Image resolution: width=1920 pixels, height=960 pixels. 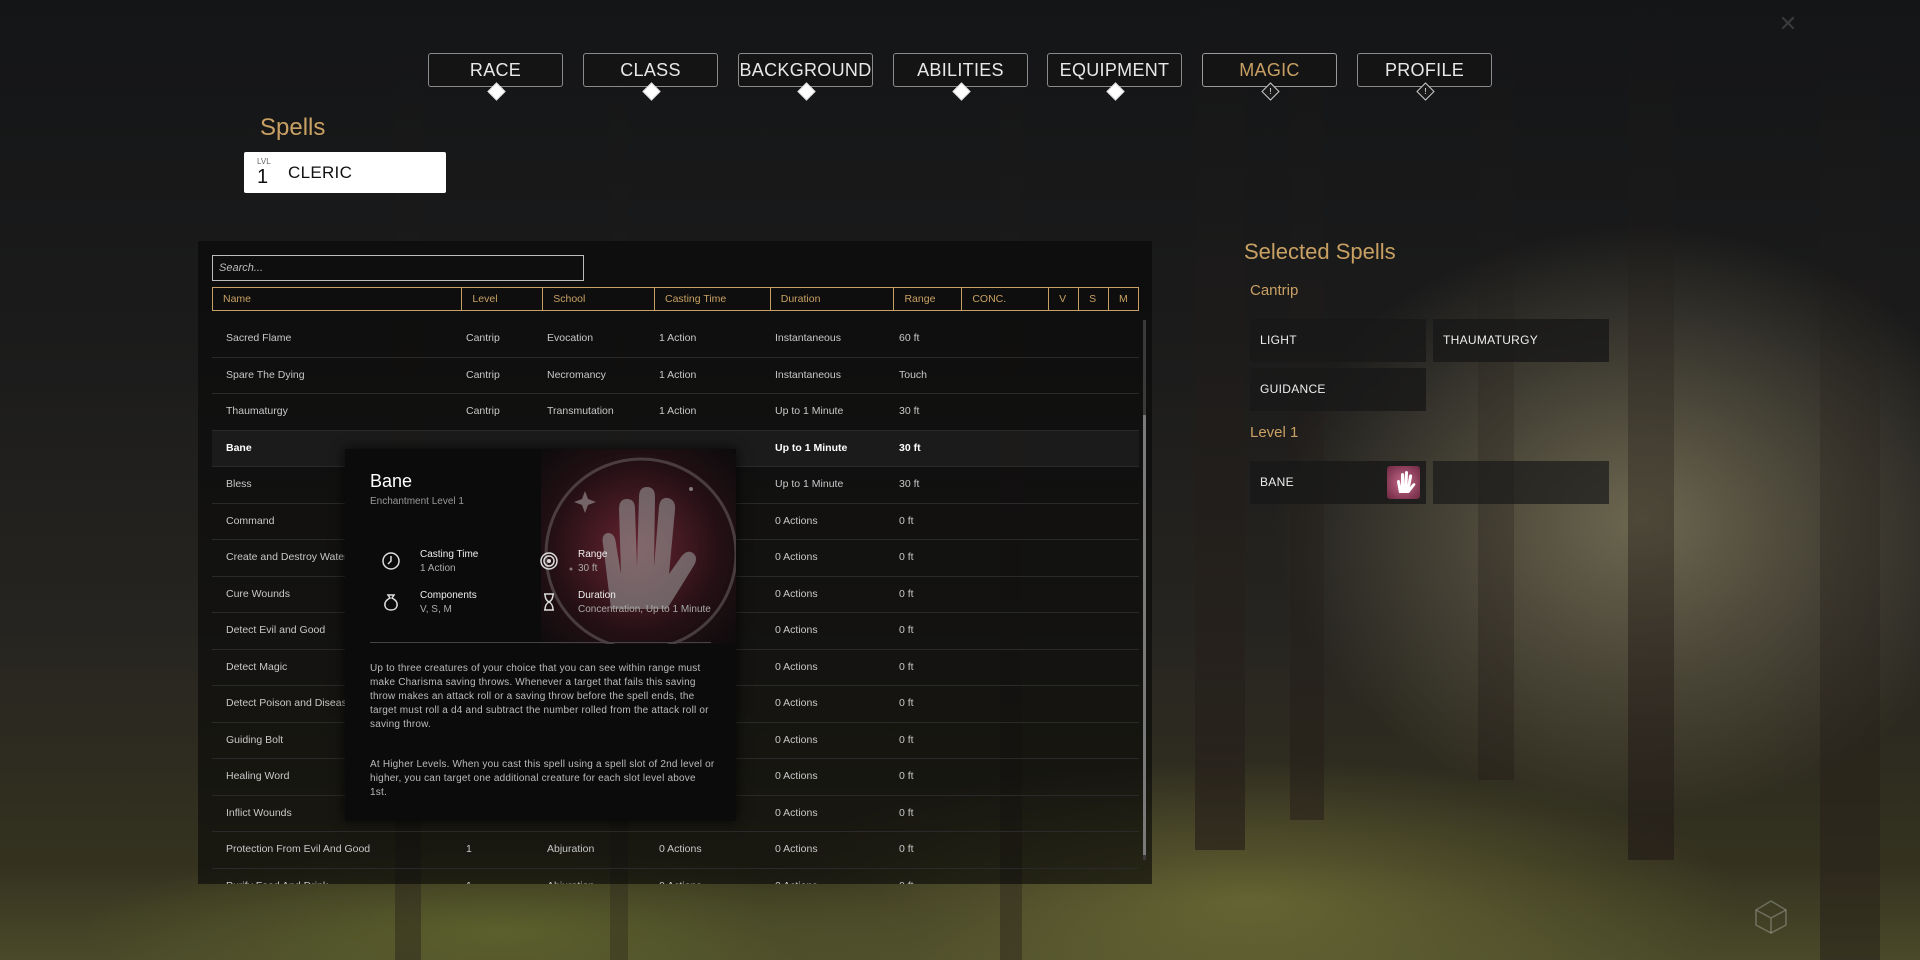 I want to click on selected-spell-name: THAUMATURGY, so click(x=1491, y=340).